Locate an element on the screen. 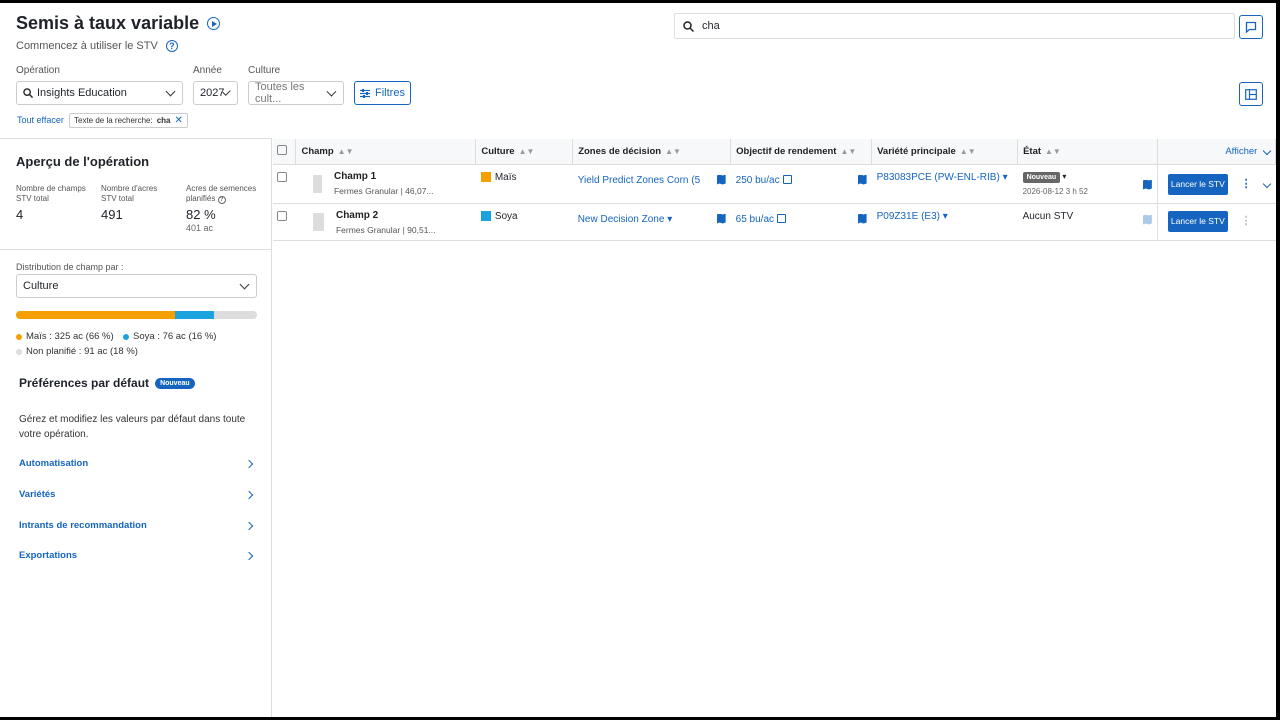 This screenshot has width=1280, height=720. variety-link: P09Z31E (E3) is located at coordinates (908, 216).